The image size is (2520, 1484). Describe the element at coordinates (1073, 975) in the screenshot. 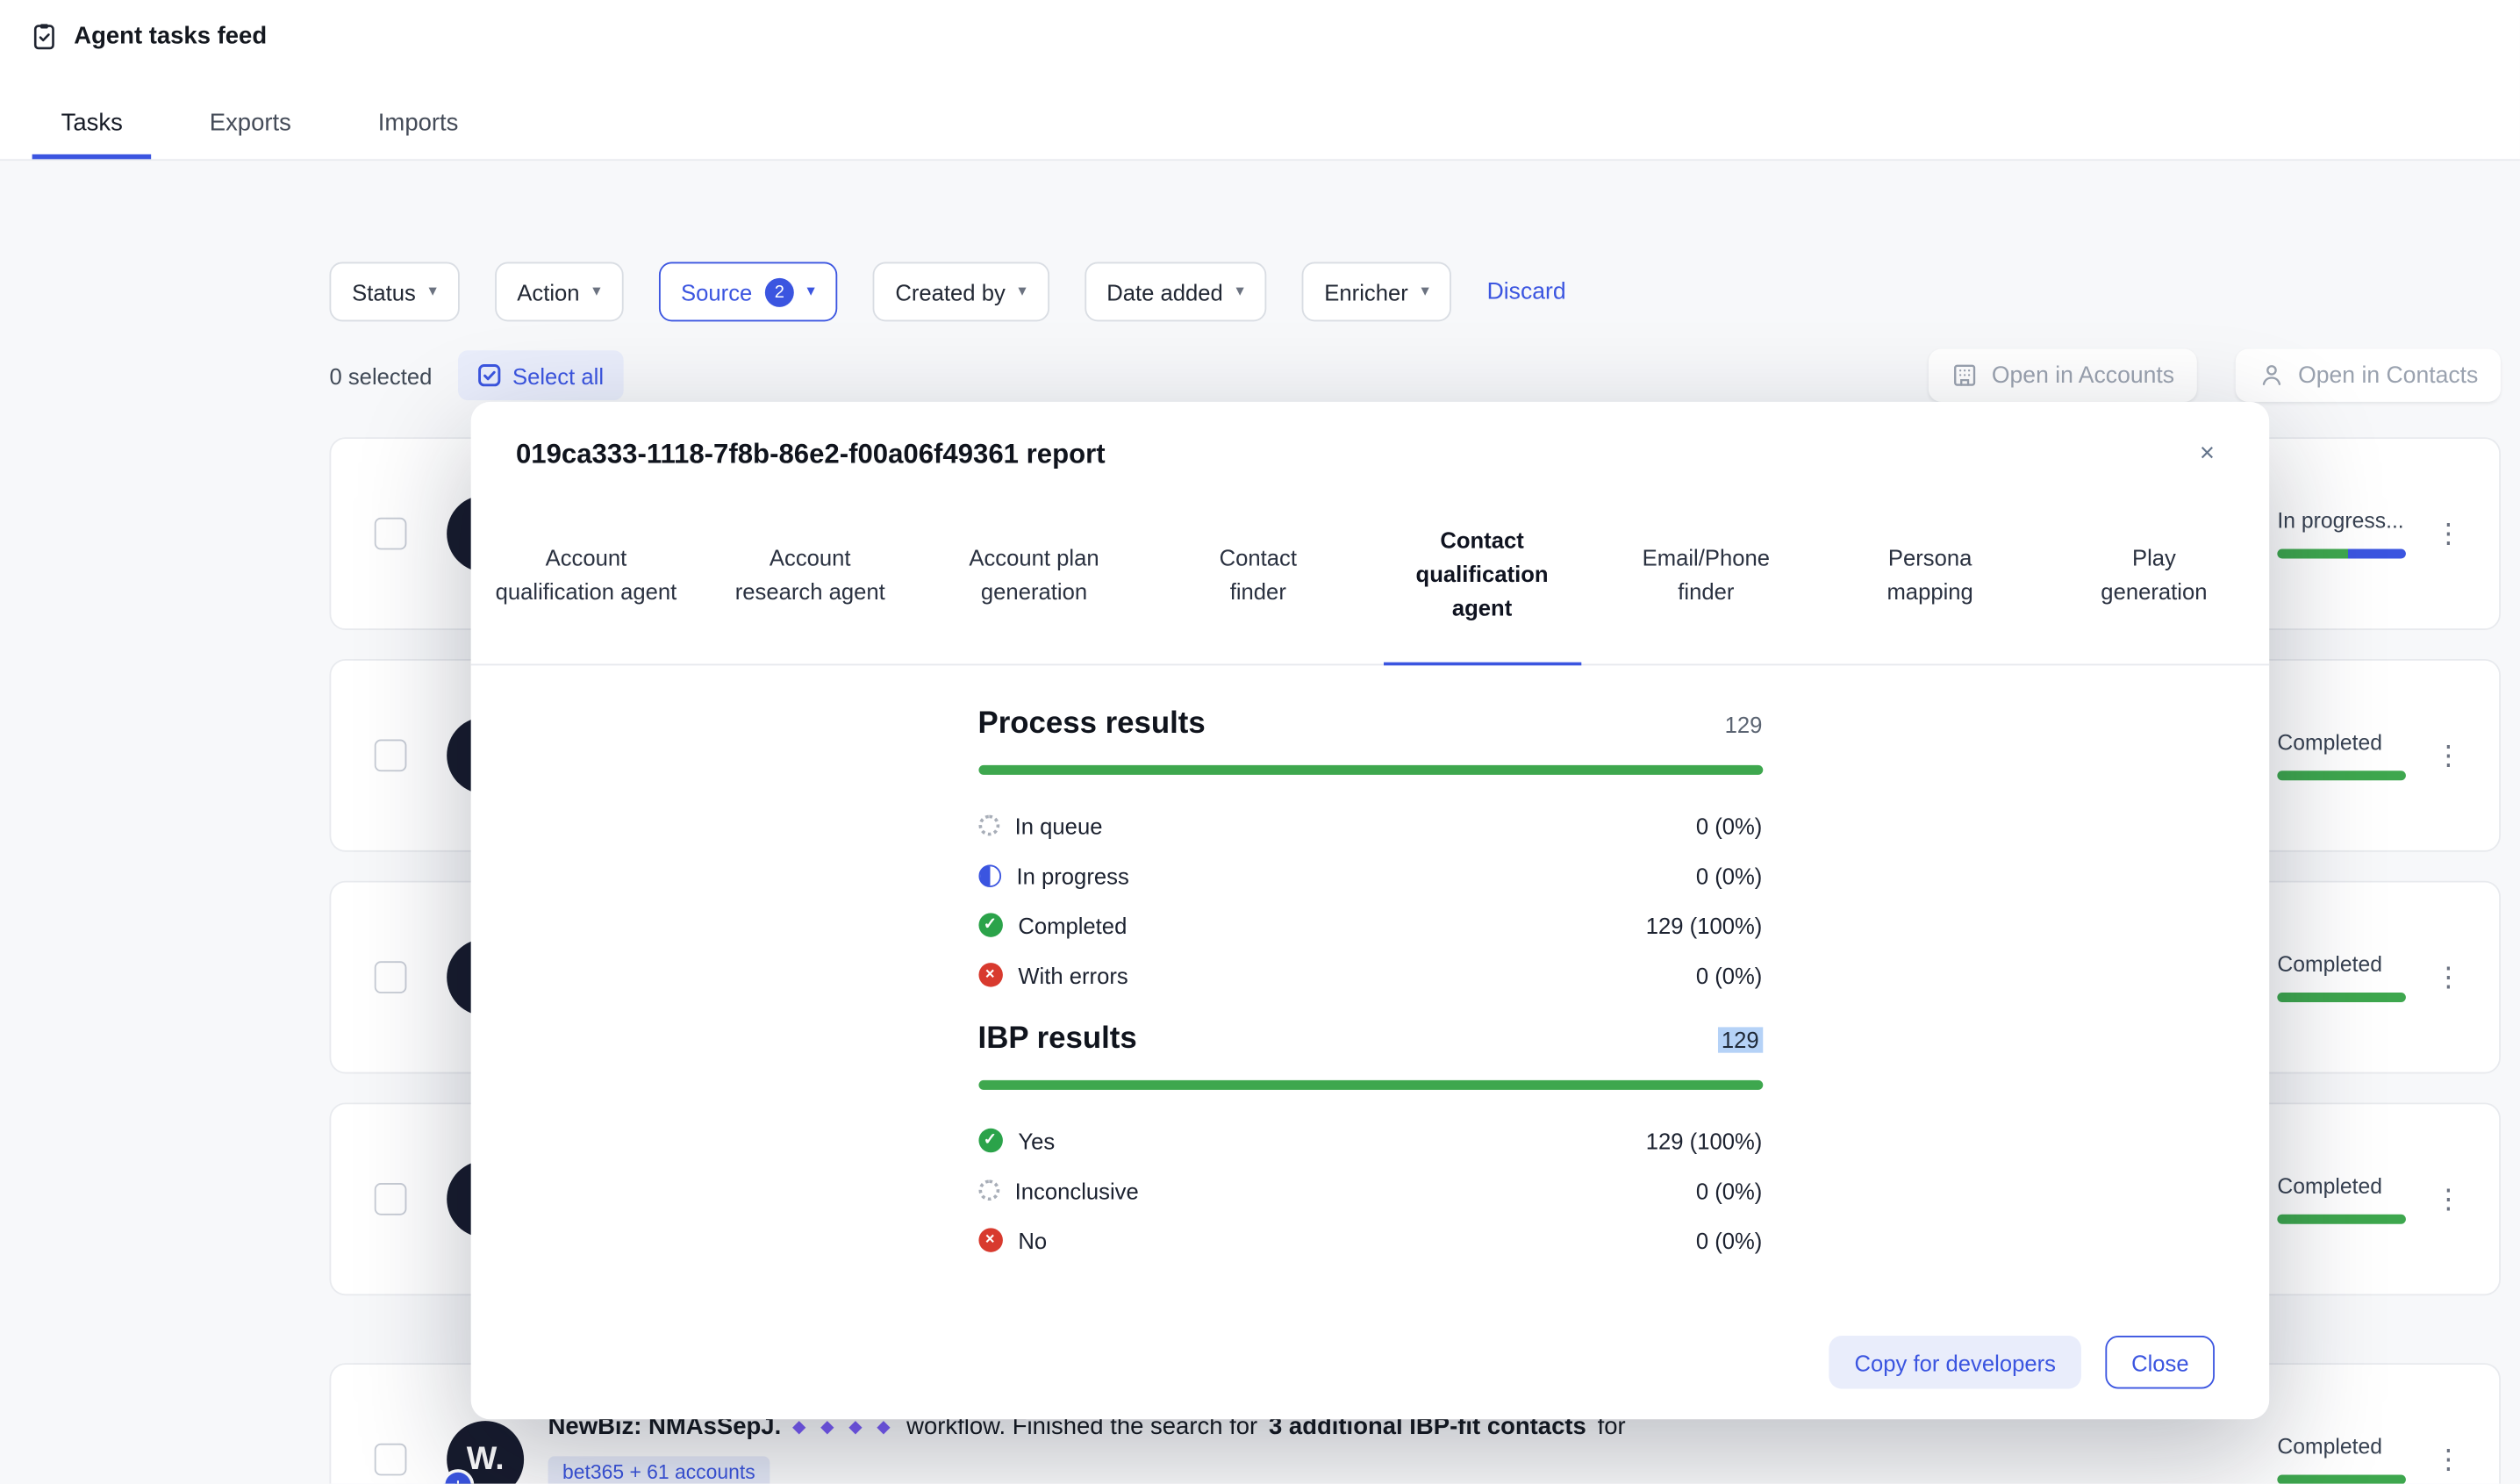

I see `stat-label: With errors` at that location.